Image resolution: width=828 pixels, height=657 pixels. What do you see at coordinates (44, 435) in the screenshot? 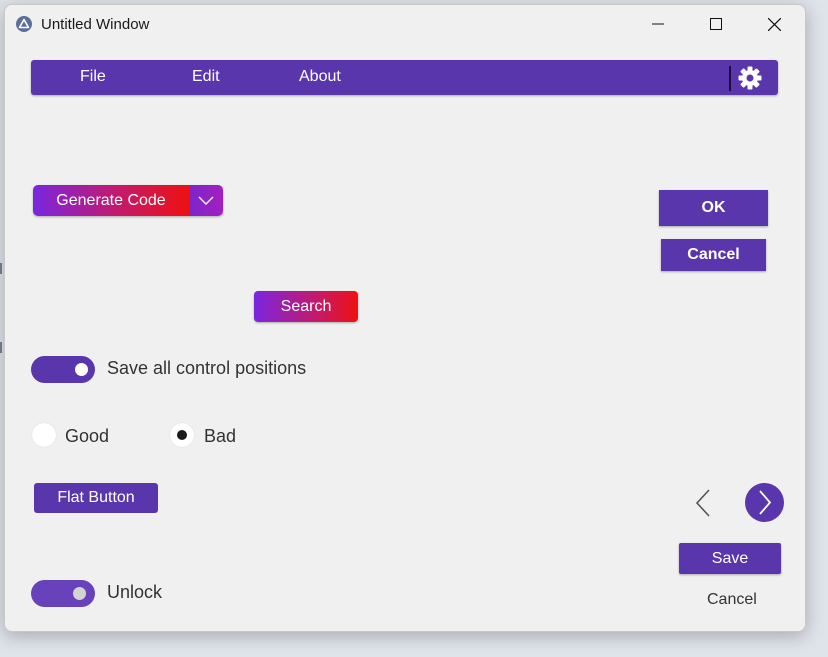
I see `radio-good` at bounding box center [44, 435].